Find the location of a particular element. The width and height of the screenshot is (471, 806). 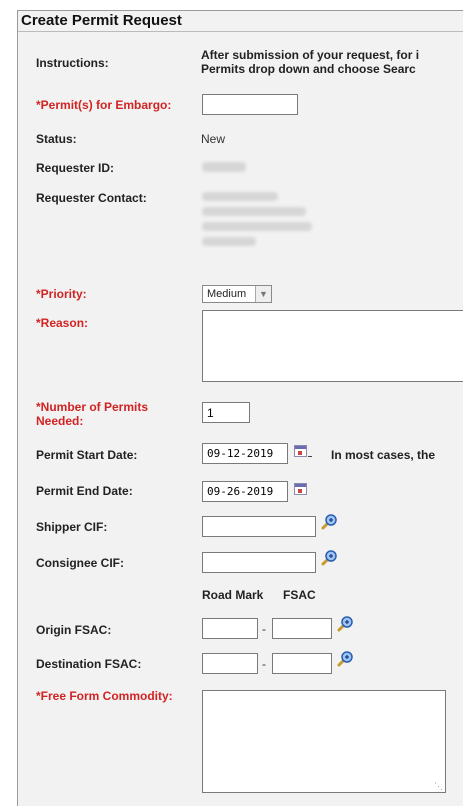

shipper-cif-input is located at coordinates (259, 526).